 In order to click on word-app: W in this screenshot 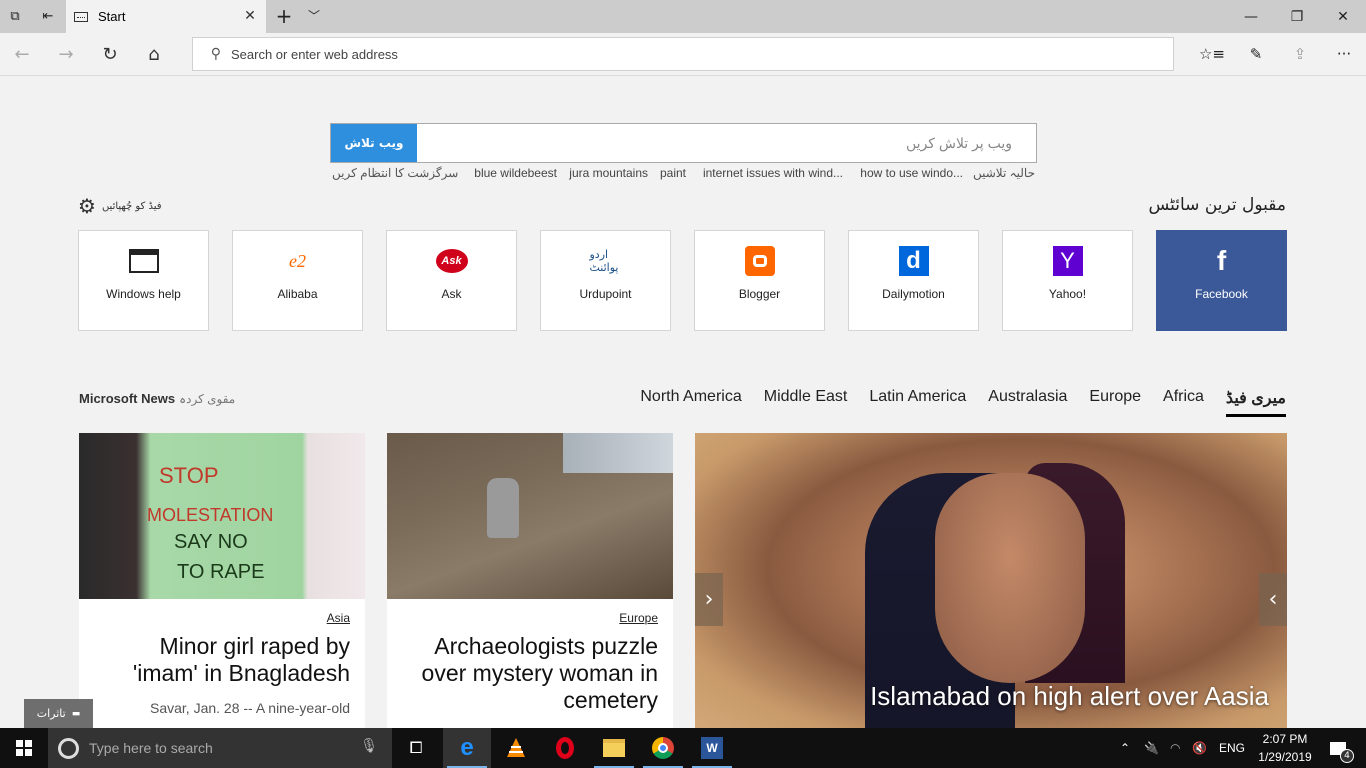, I will do `click(712, 748)`.